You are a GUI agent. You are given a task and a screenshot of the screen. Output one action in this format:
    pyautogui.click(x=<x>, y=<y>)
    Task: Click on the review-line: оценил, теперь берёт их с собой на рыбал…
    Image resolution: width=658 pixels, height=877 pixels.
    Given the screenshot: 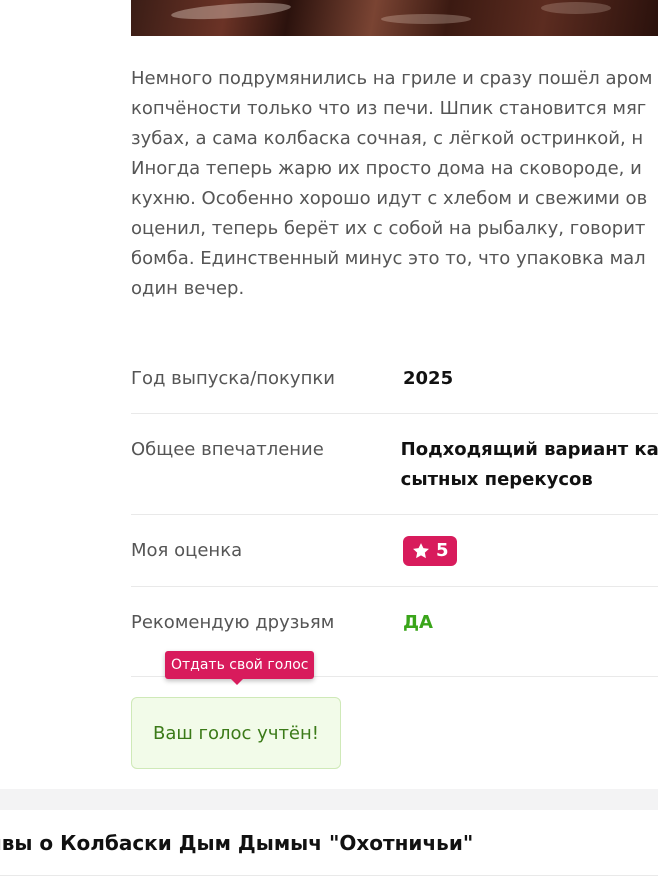 What is the action you would take?
    pyautogui.click(x=388, y=228)
    